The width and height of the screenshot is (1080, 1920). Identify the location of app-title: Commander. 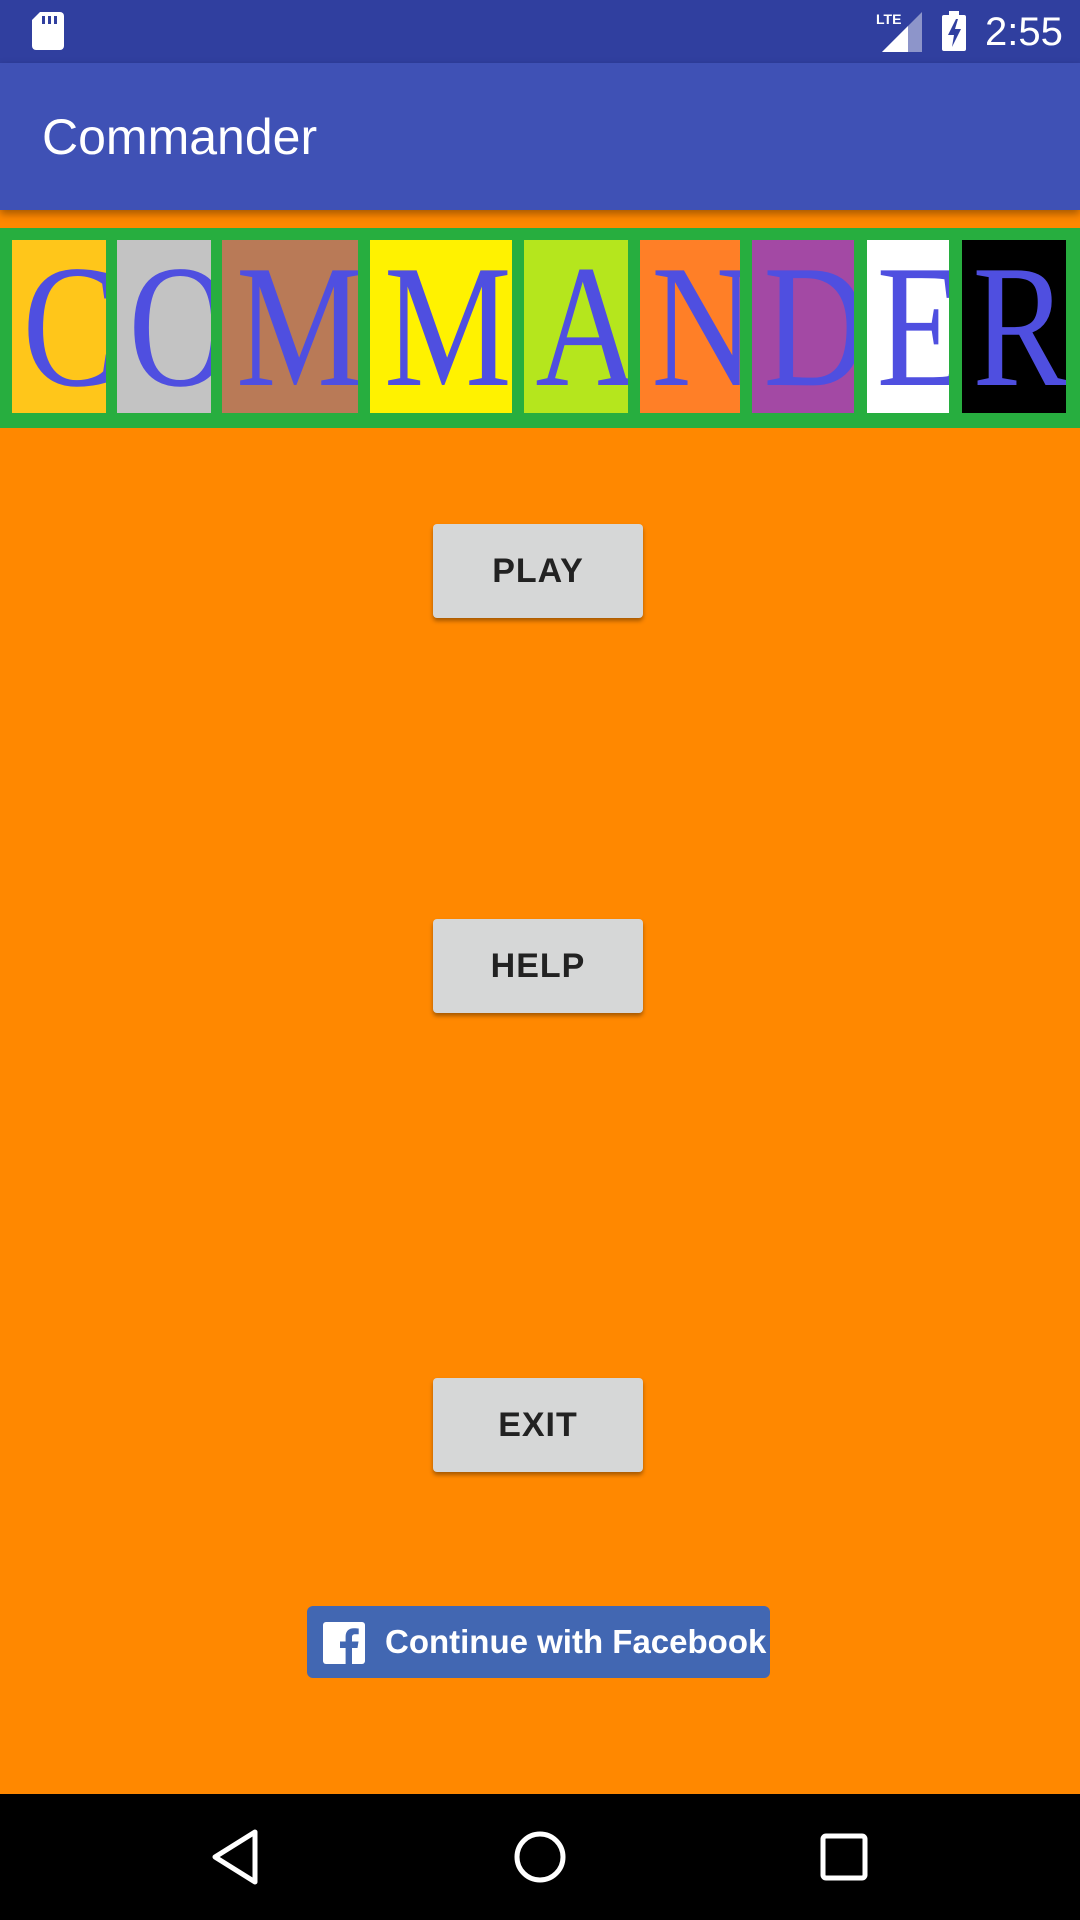
(180, 137).